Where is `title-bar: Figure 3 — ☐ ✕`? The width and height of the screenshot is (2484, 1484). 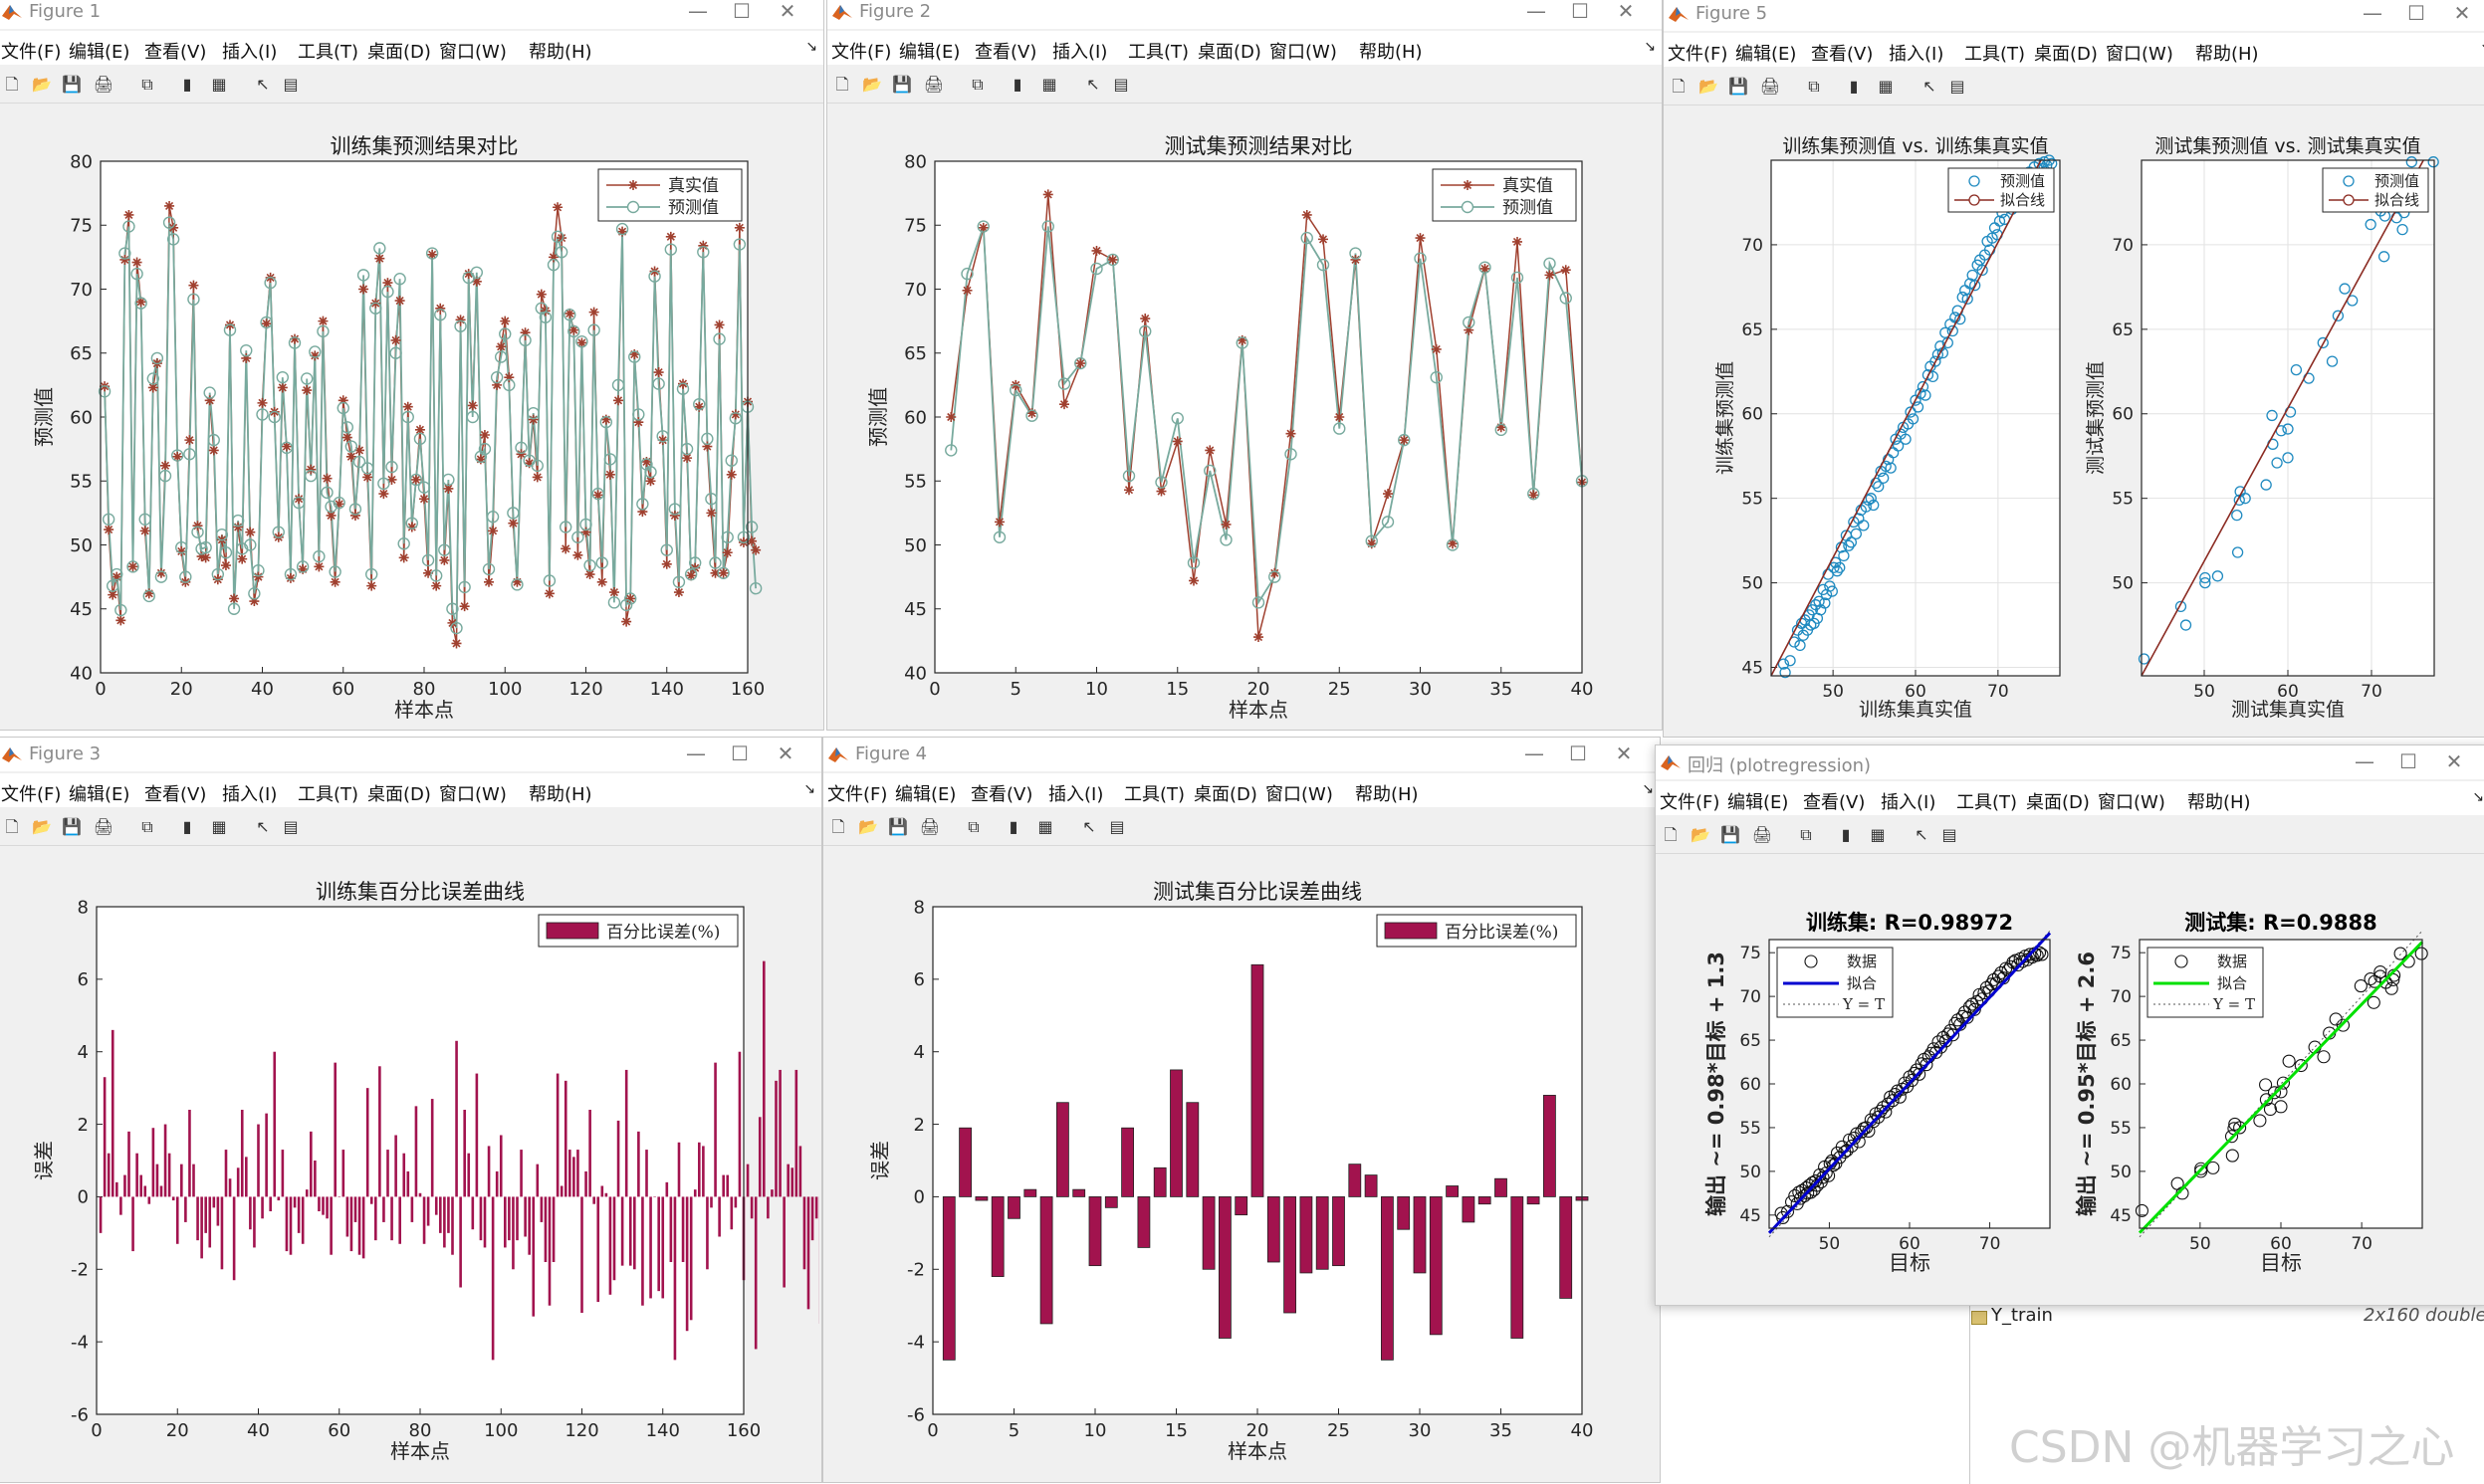
title-bar: Figure 3 — ☐ ✕ is located at coordinates (410, 755).